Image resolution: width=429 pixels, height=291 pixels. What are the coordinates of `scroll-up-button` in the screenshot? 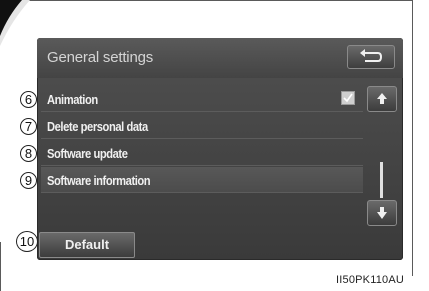 It's located at (382, 99).